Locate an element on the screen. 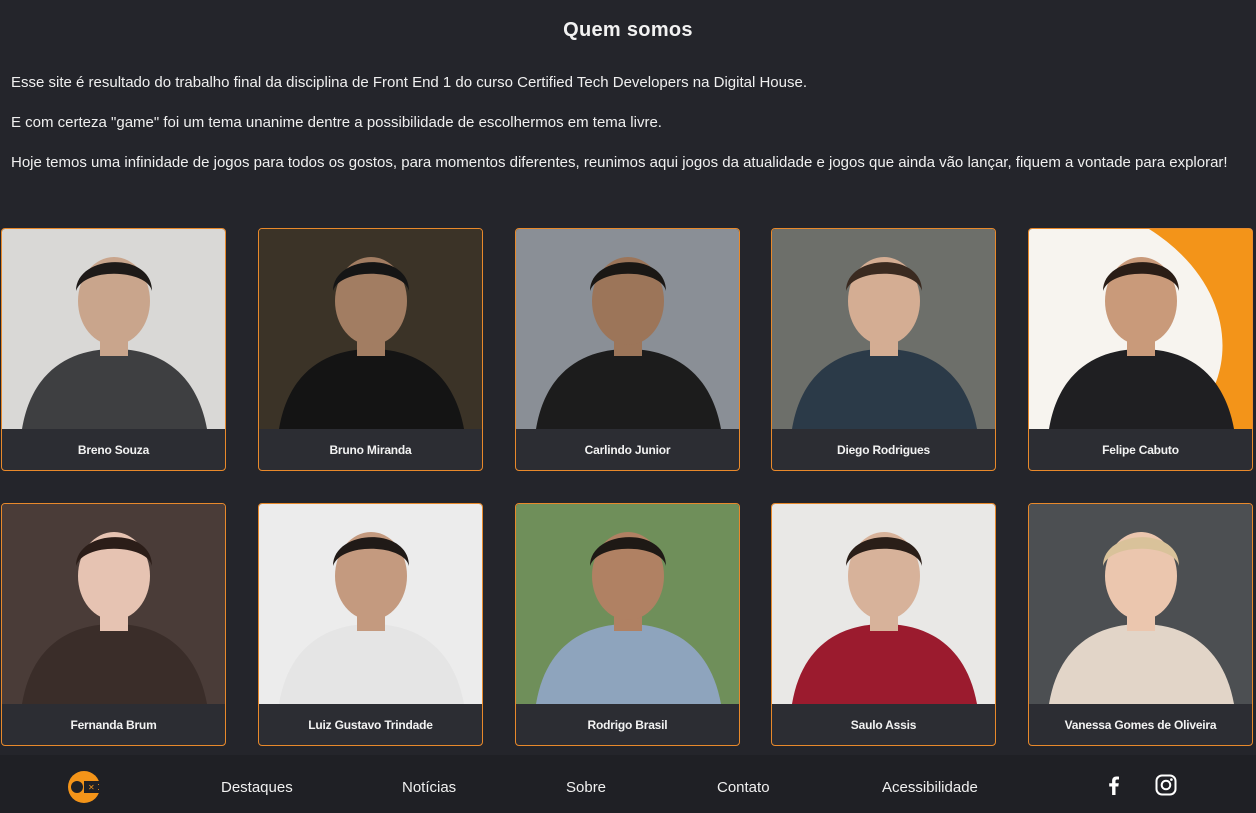  member-name: Vanessa Gomes de Oliveira is located at coordinates (1140, 724).